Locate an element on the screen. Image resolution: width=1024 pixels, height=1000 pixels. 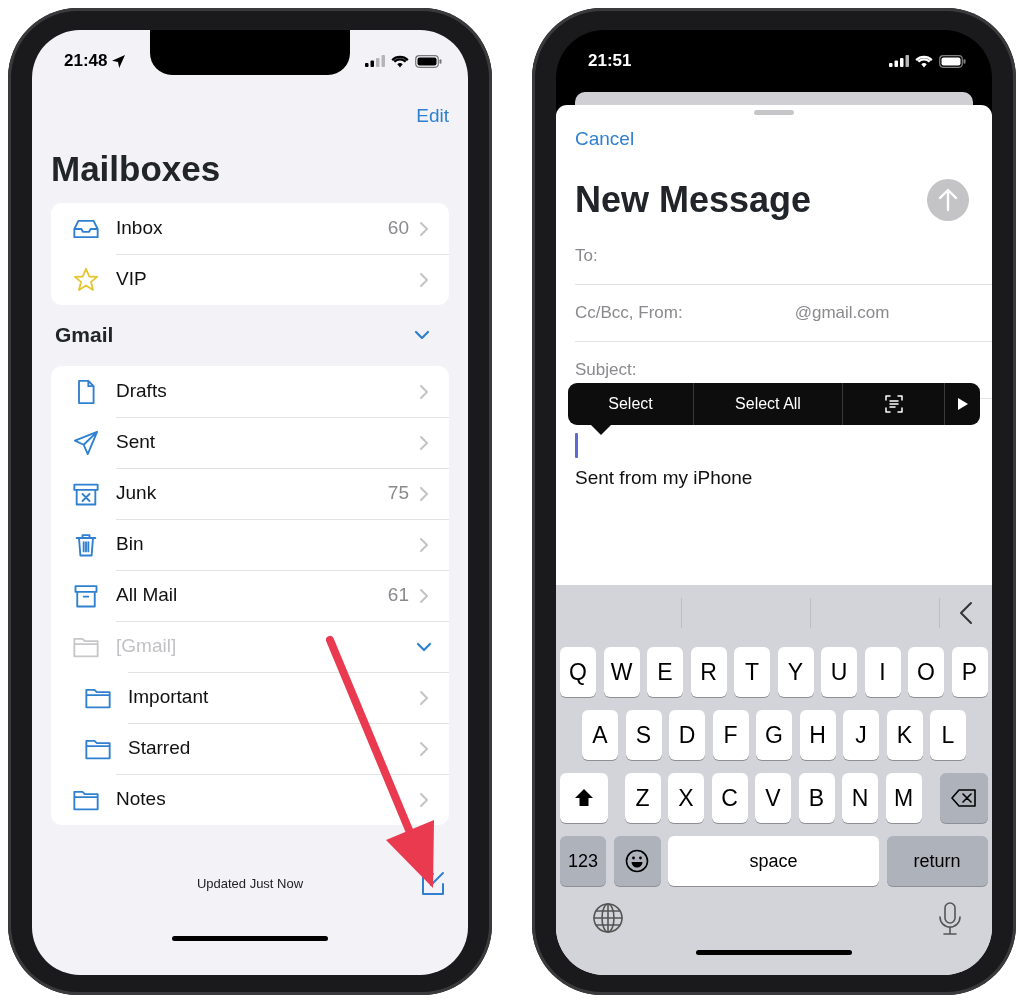
keyboard-key: R is located at coordinates (708, 672).